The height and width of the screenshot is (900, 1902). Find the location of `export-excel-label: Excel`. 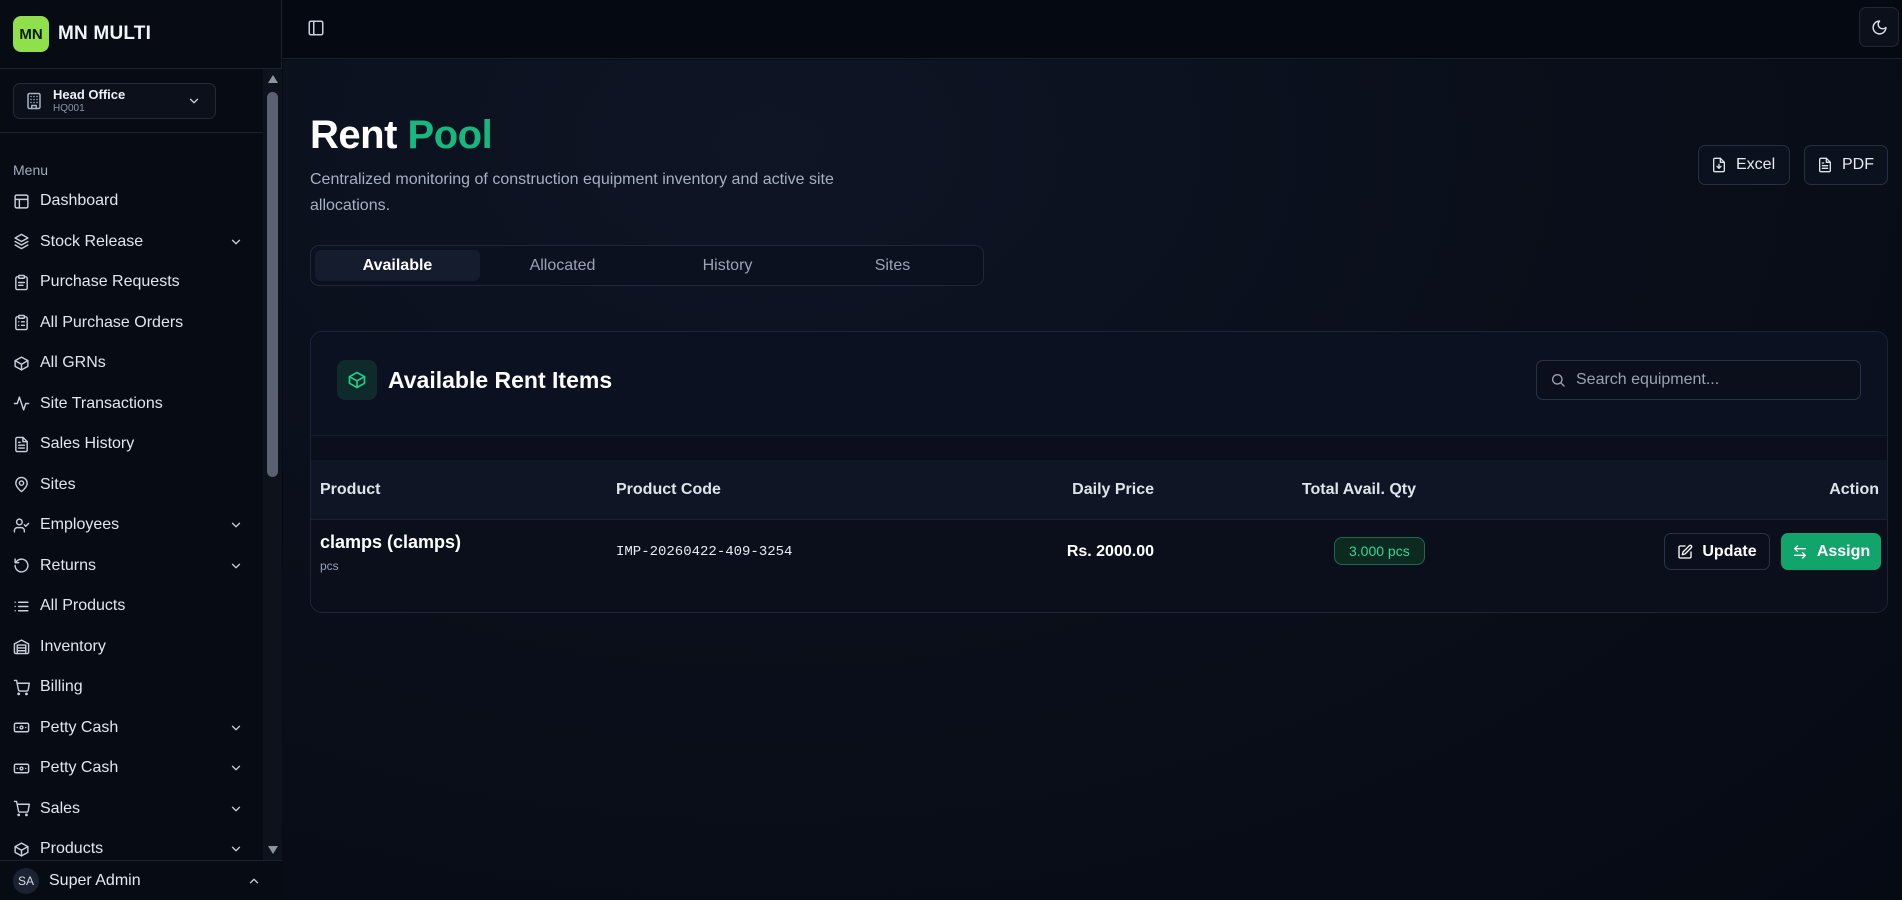

export-excel-label: Excel is located at coordinates (1756, 164).